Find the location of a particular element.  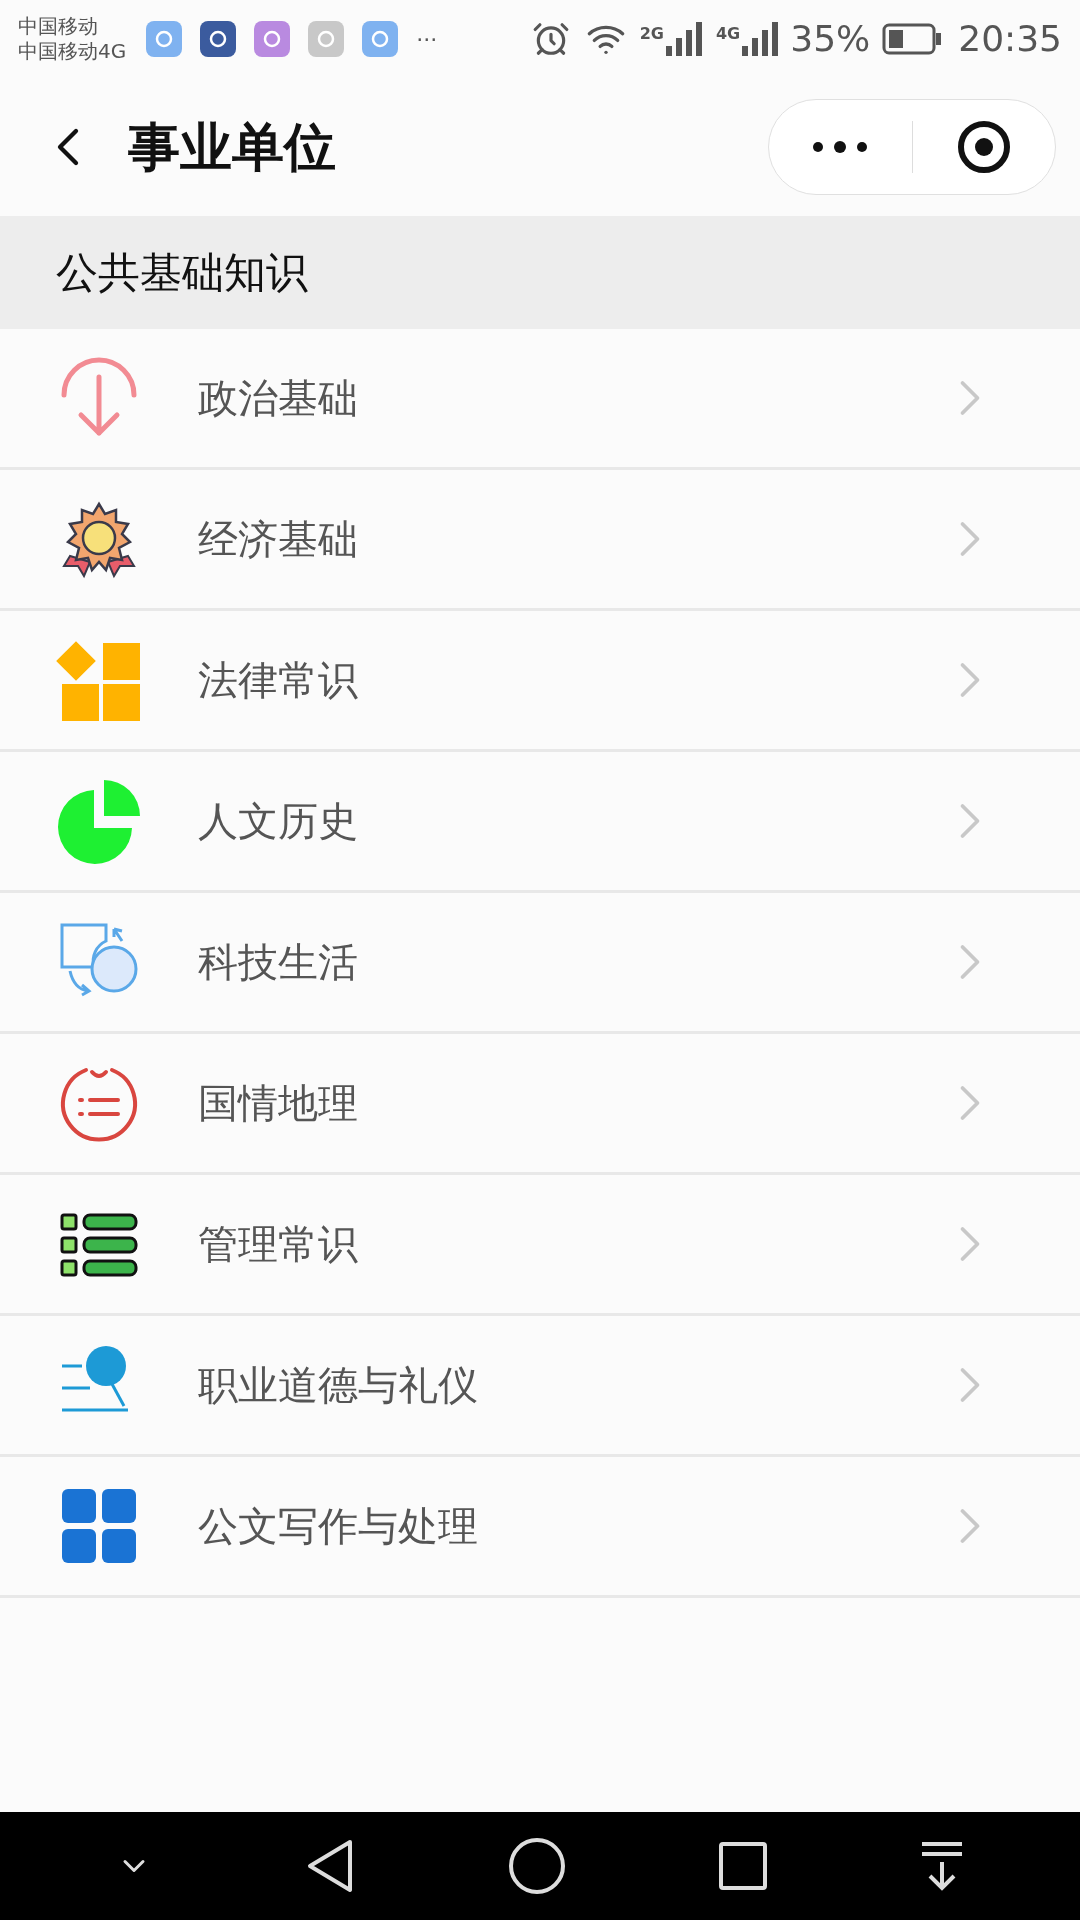

notifications-nav-button is located at coordinates (942, 1866).